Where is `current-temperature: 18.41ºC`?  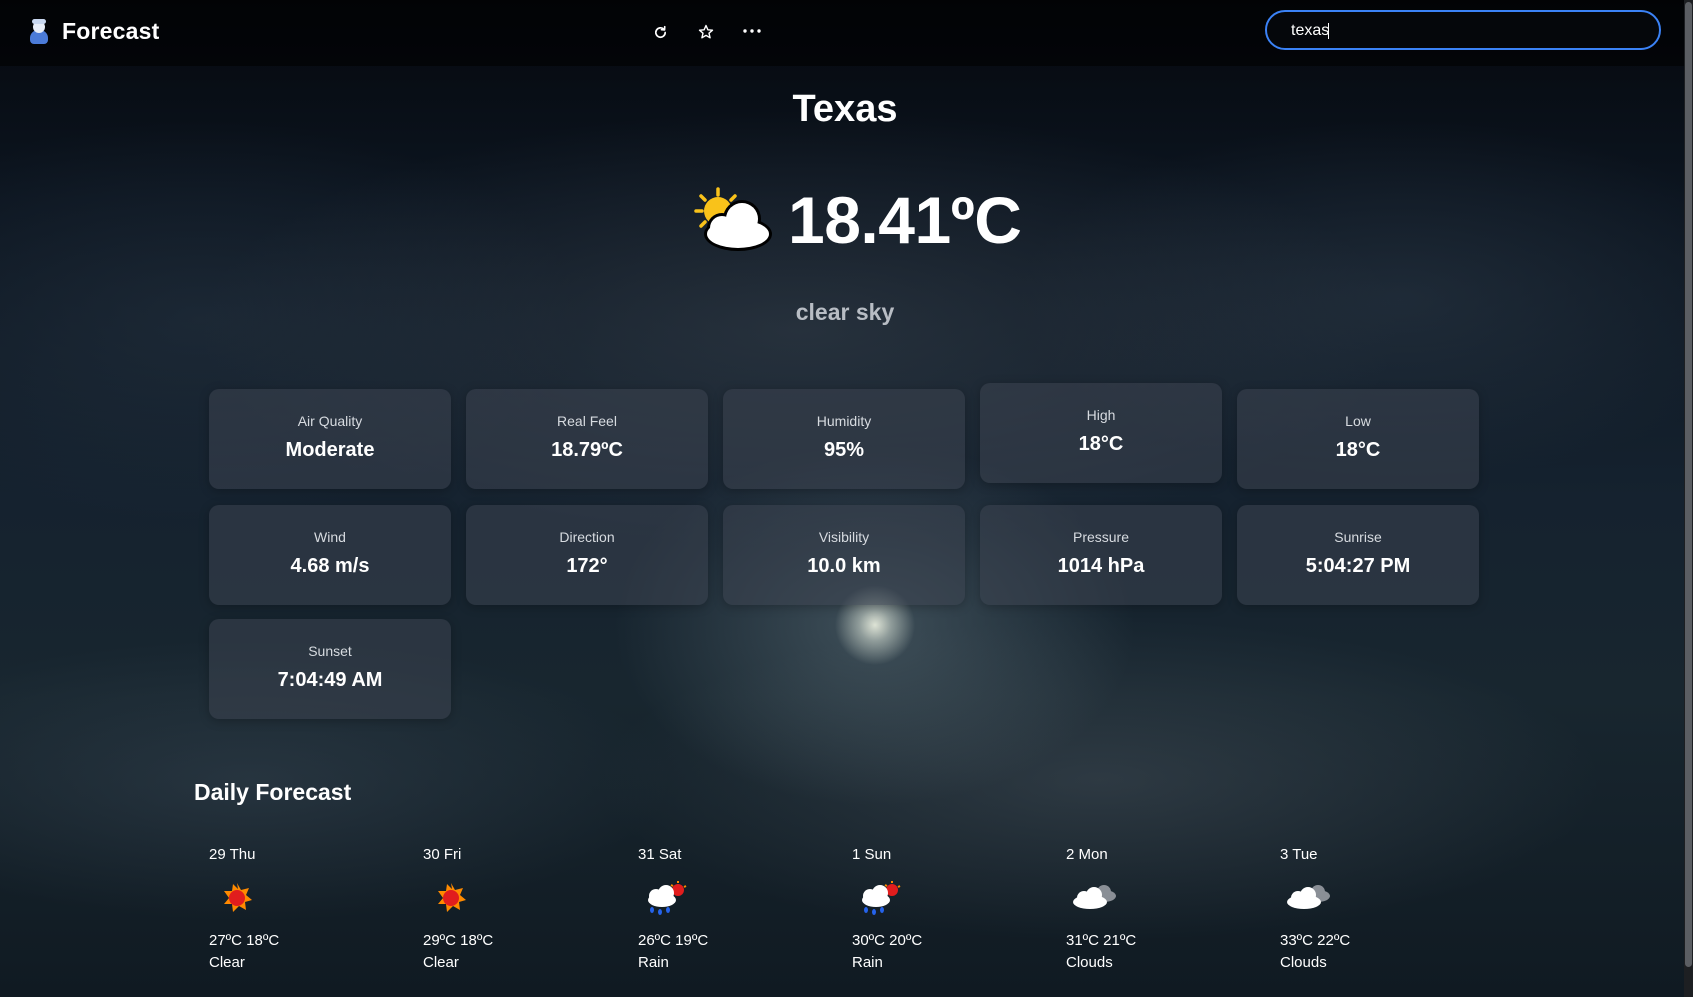
current-temperature: 18.41ºC is located at coordinates (905, 220).